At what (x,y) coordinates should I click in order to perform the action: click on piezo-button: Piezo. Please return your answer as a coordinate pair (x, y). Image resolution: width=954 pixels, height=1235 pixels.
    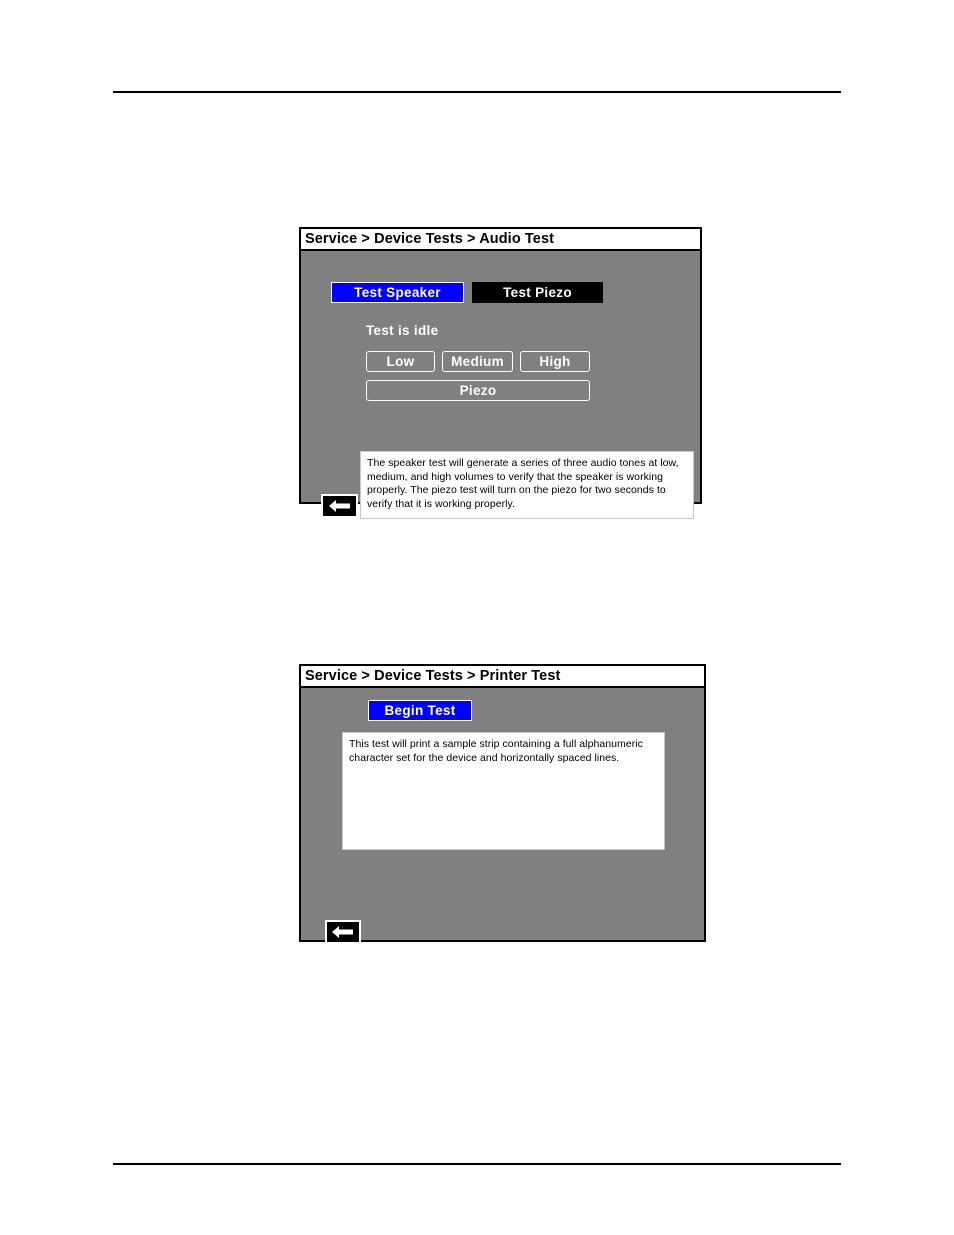
    Looking at the image, I should click on (478, 390).